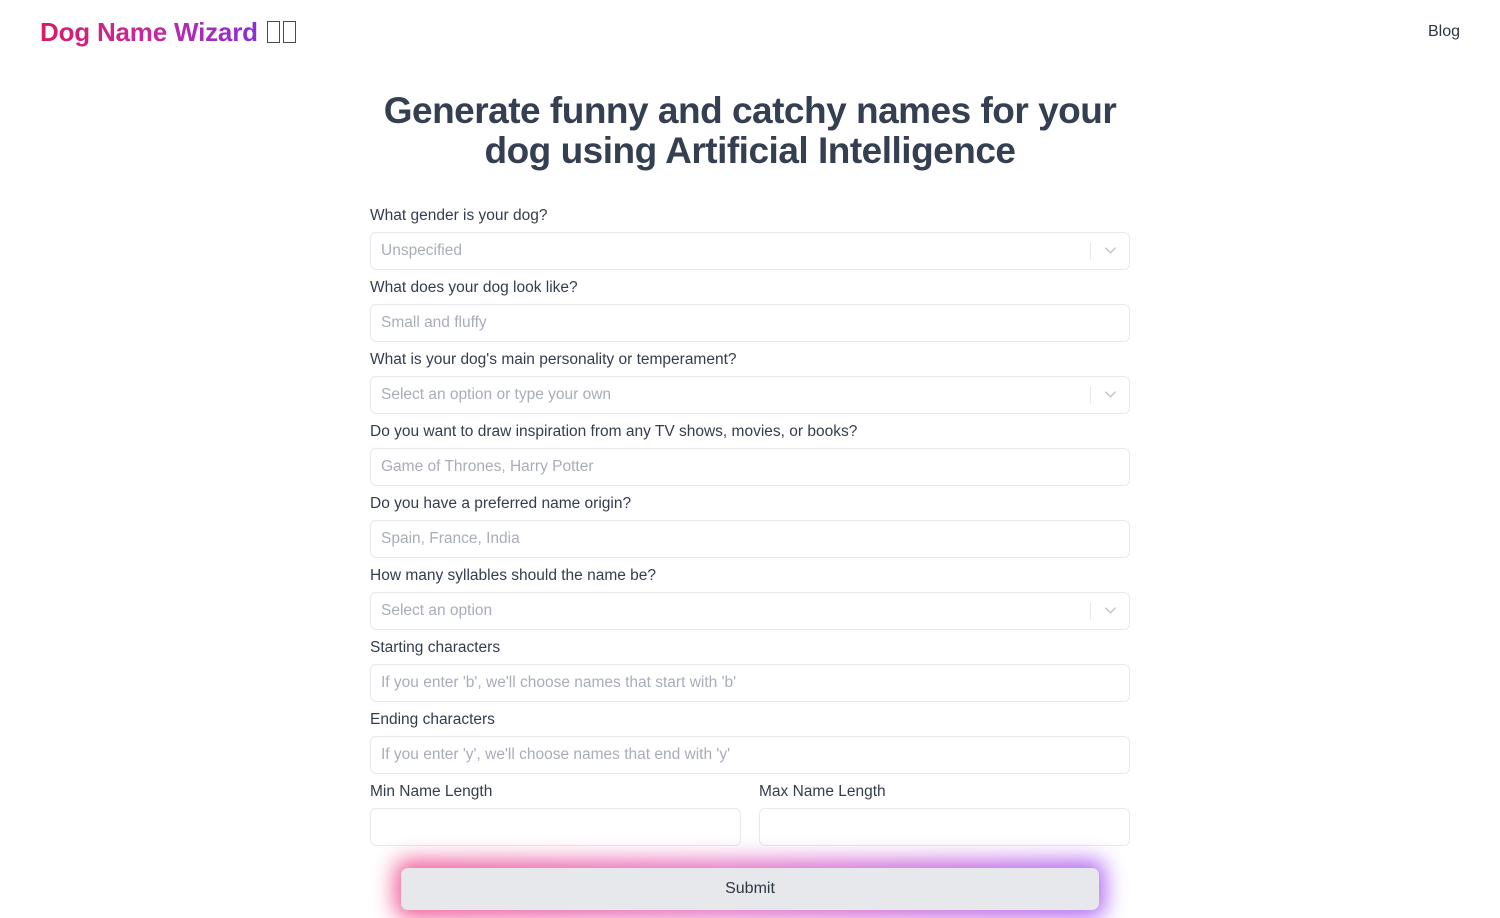  Describe the element at coordinates (459, 215) in the screenshot. I see `label-gender: What gender is your dog?` at that location.